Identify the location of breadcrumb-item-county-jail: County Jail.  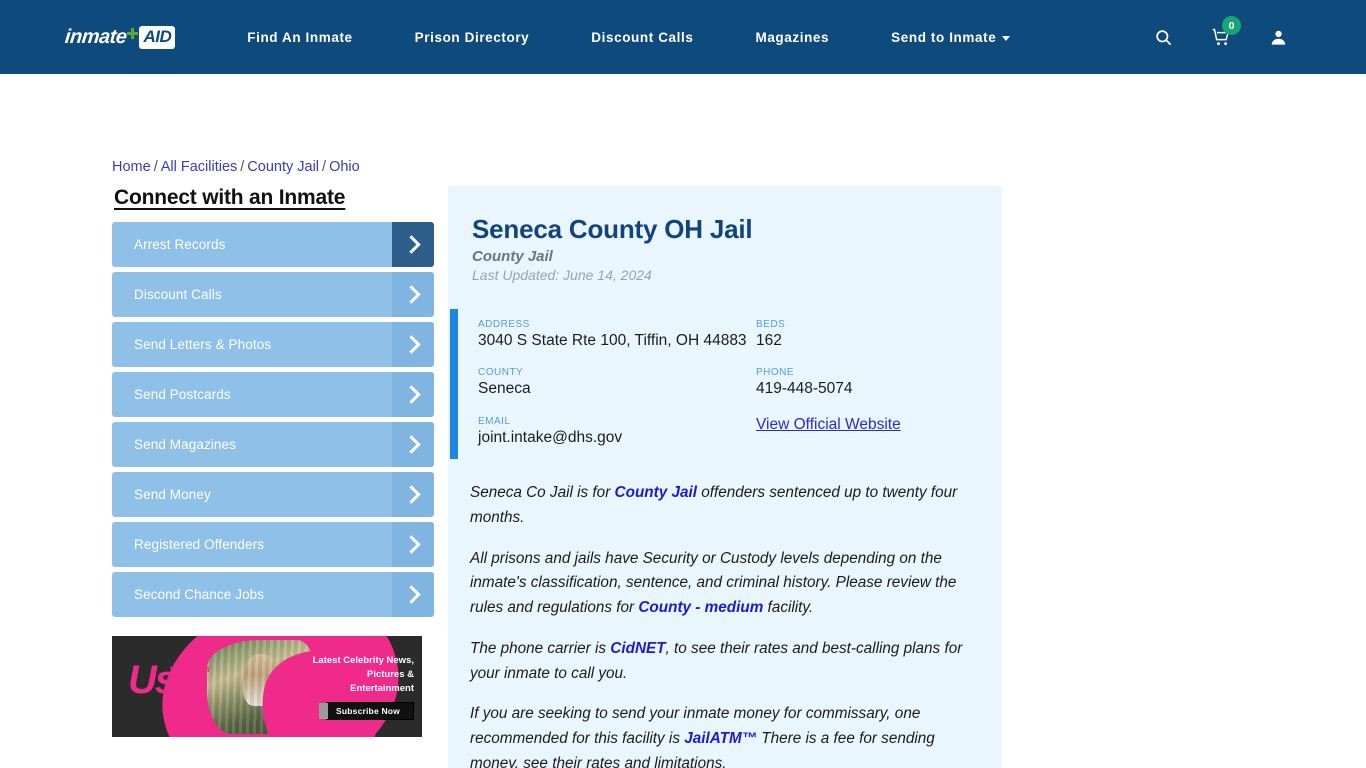
(283, 167).